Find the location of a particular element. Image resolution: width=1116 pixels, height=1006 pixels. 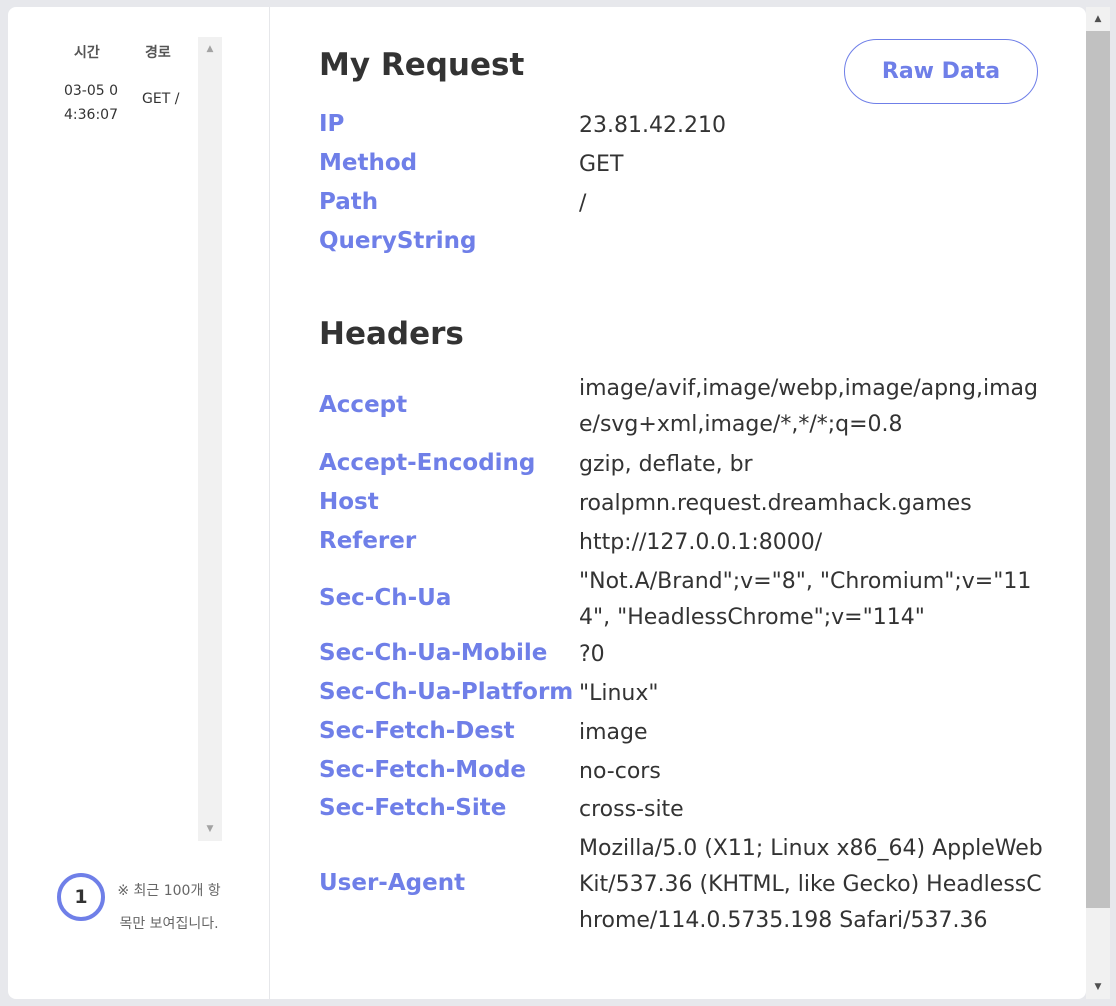

request-field-key: Method is located at coordinates (368, 163).